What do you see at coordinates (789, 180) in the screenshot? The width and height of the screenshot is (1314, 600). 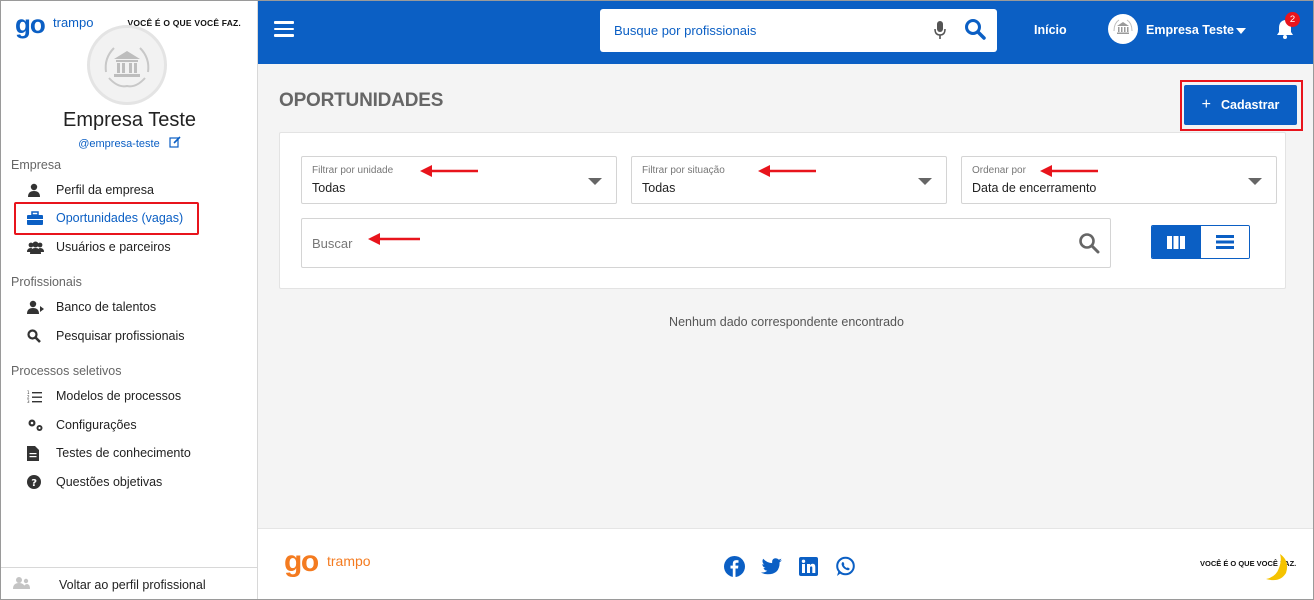 I see `filter-status-select: Filtrar por situação Todas` at bounding box center [789, 180].